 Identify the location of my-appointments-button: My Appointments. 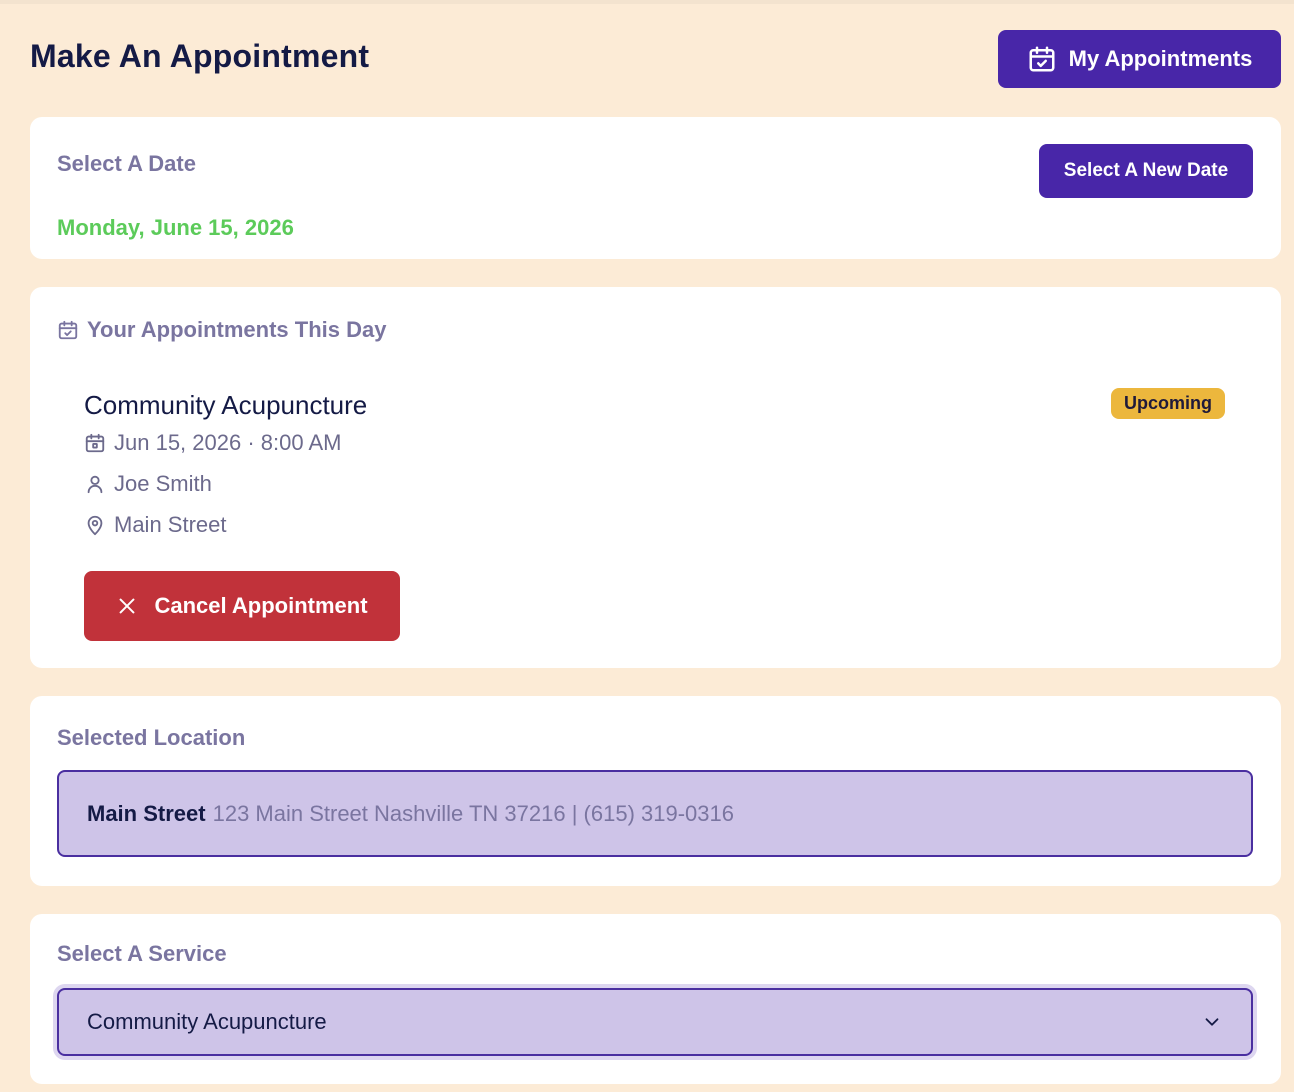
(1139, 59).